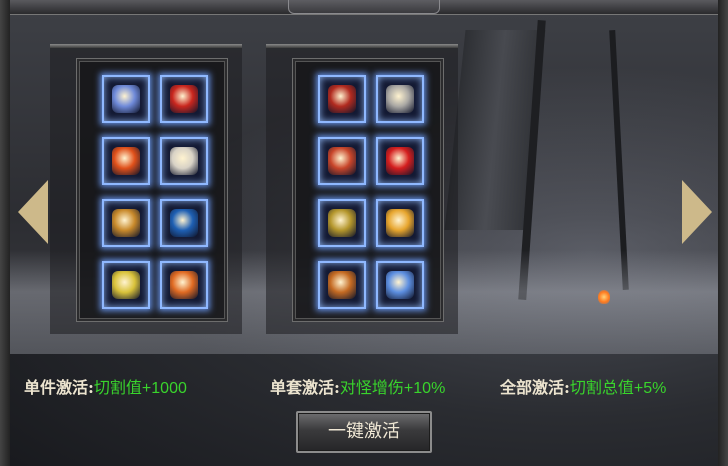 The height and width of the screenshot is (466, 728). What do you see at coordinates (146, 46) in the screenshot?
I see `left-shelf` at bounding box center [146, 46].